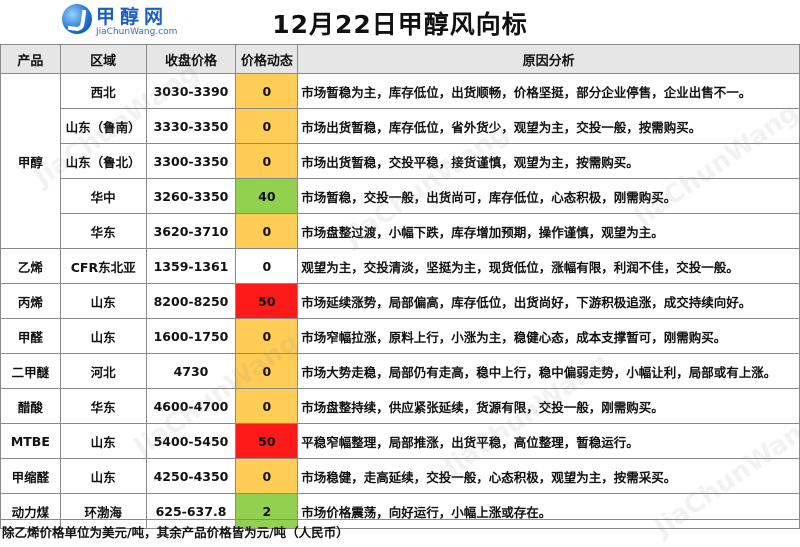 Image resolution: width=800 pixels, height=547 pixels. Describe the element at coordinates (30, 371) in the screenshot. I see `product-cell: 二甲醚` at that location.